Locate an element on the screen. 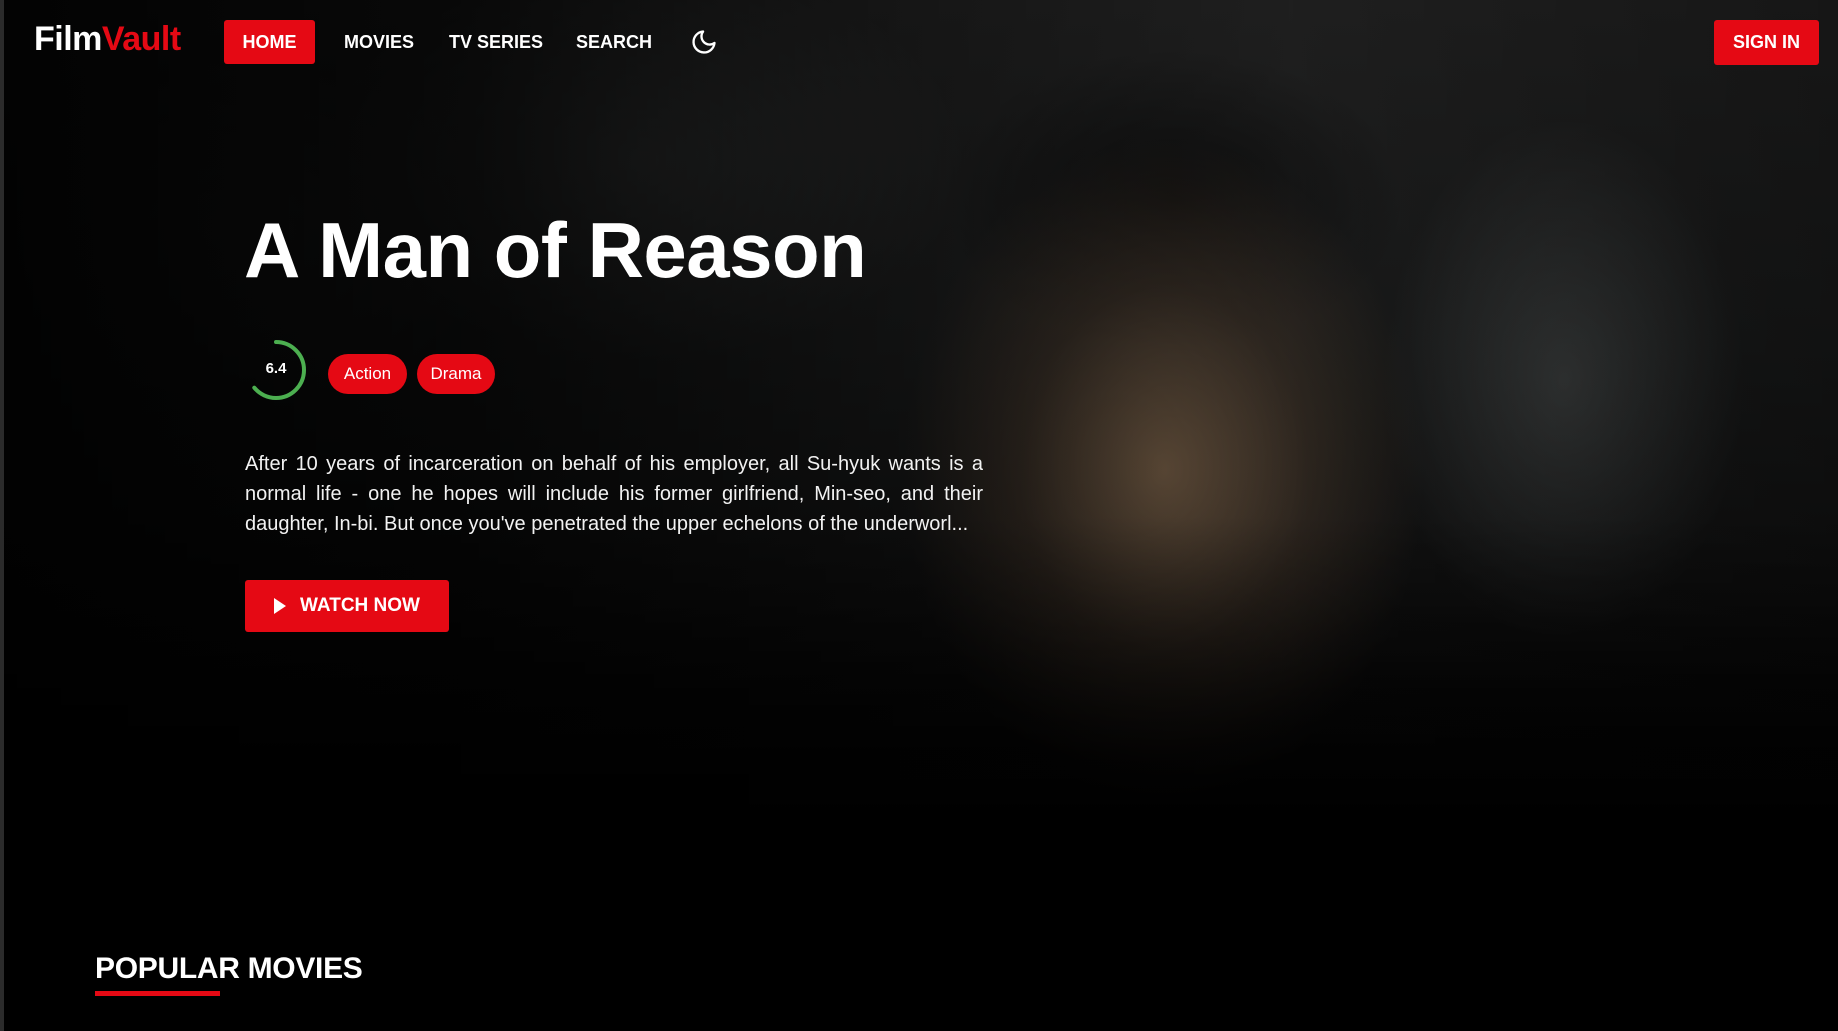 The width and height of the screenshot is (1838, 1031). popular-movies-heading: POPULAR MOVIES is located at coordinates (229, 968).